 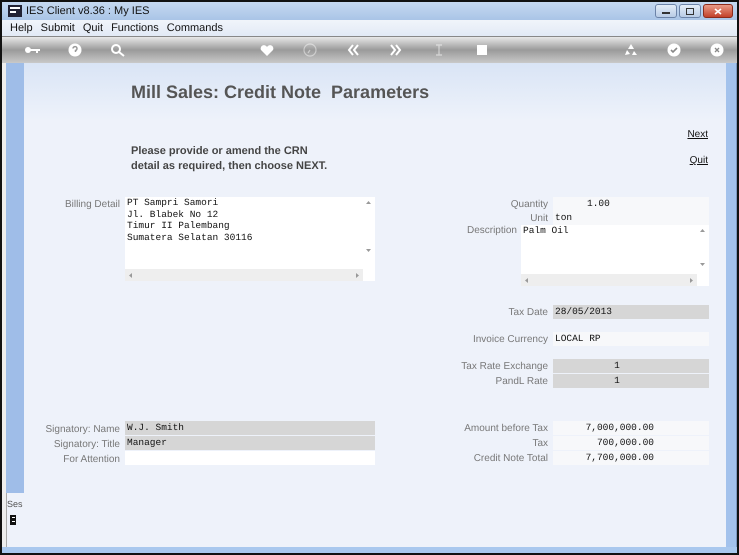 I want to click on side-panel-label: Ses, so click(x=14, y=504).